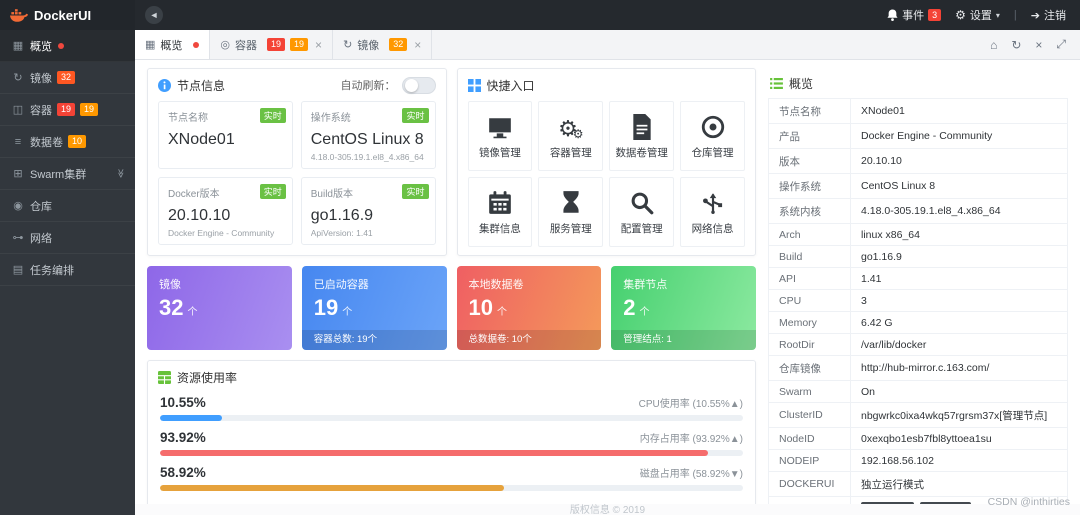  I want to click on overview-row-key: Build, so click(809, 256).